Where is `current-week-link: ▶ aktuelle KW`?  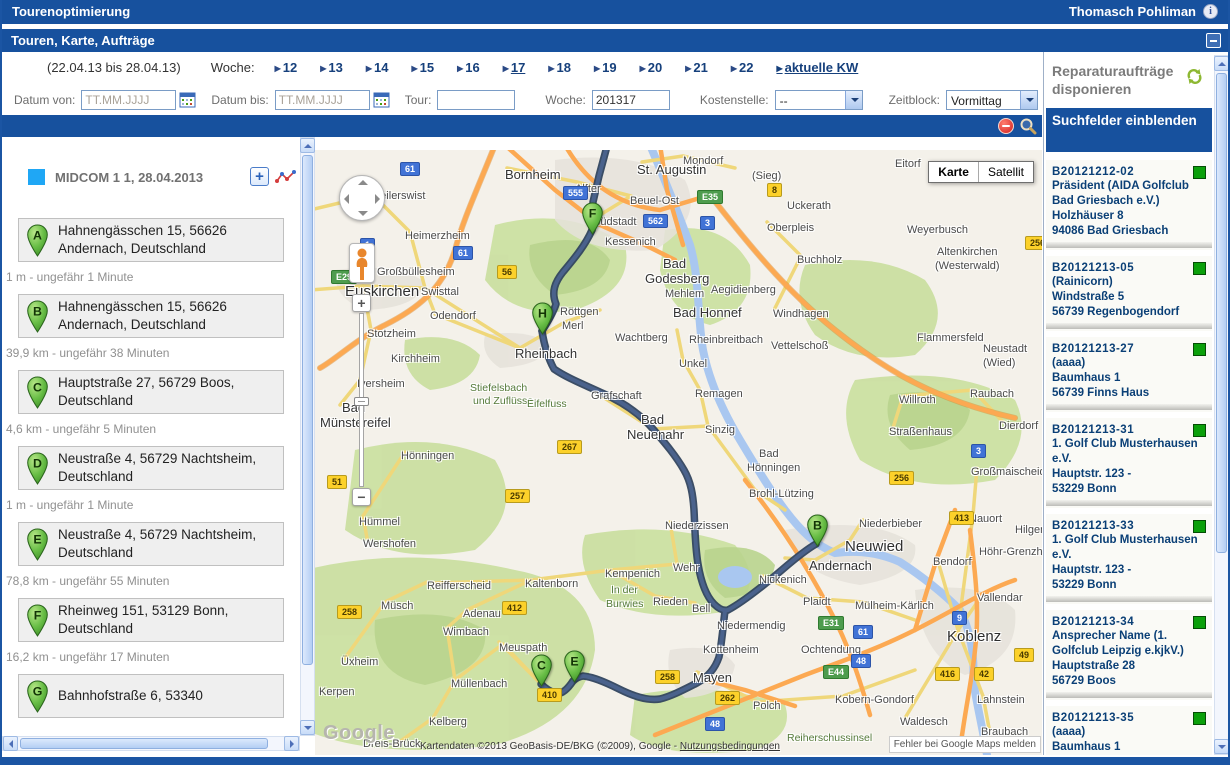
current-week-link: ▶ aktuelle KW is located at coordinates (817, 67).